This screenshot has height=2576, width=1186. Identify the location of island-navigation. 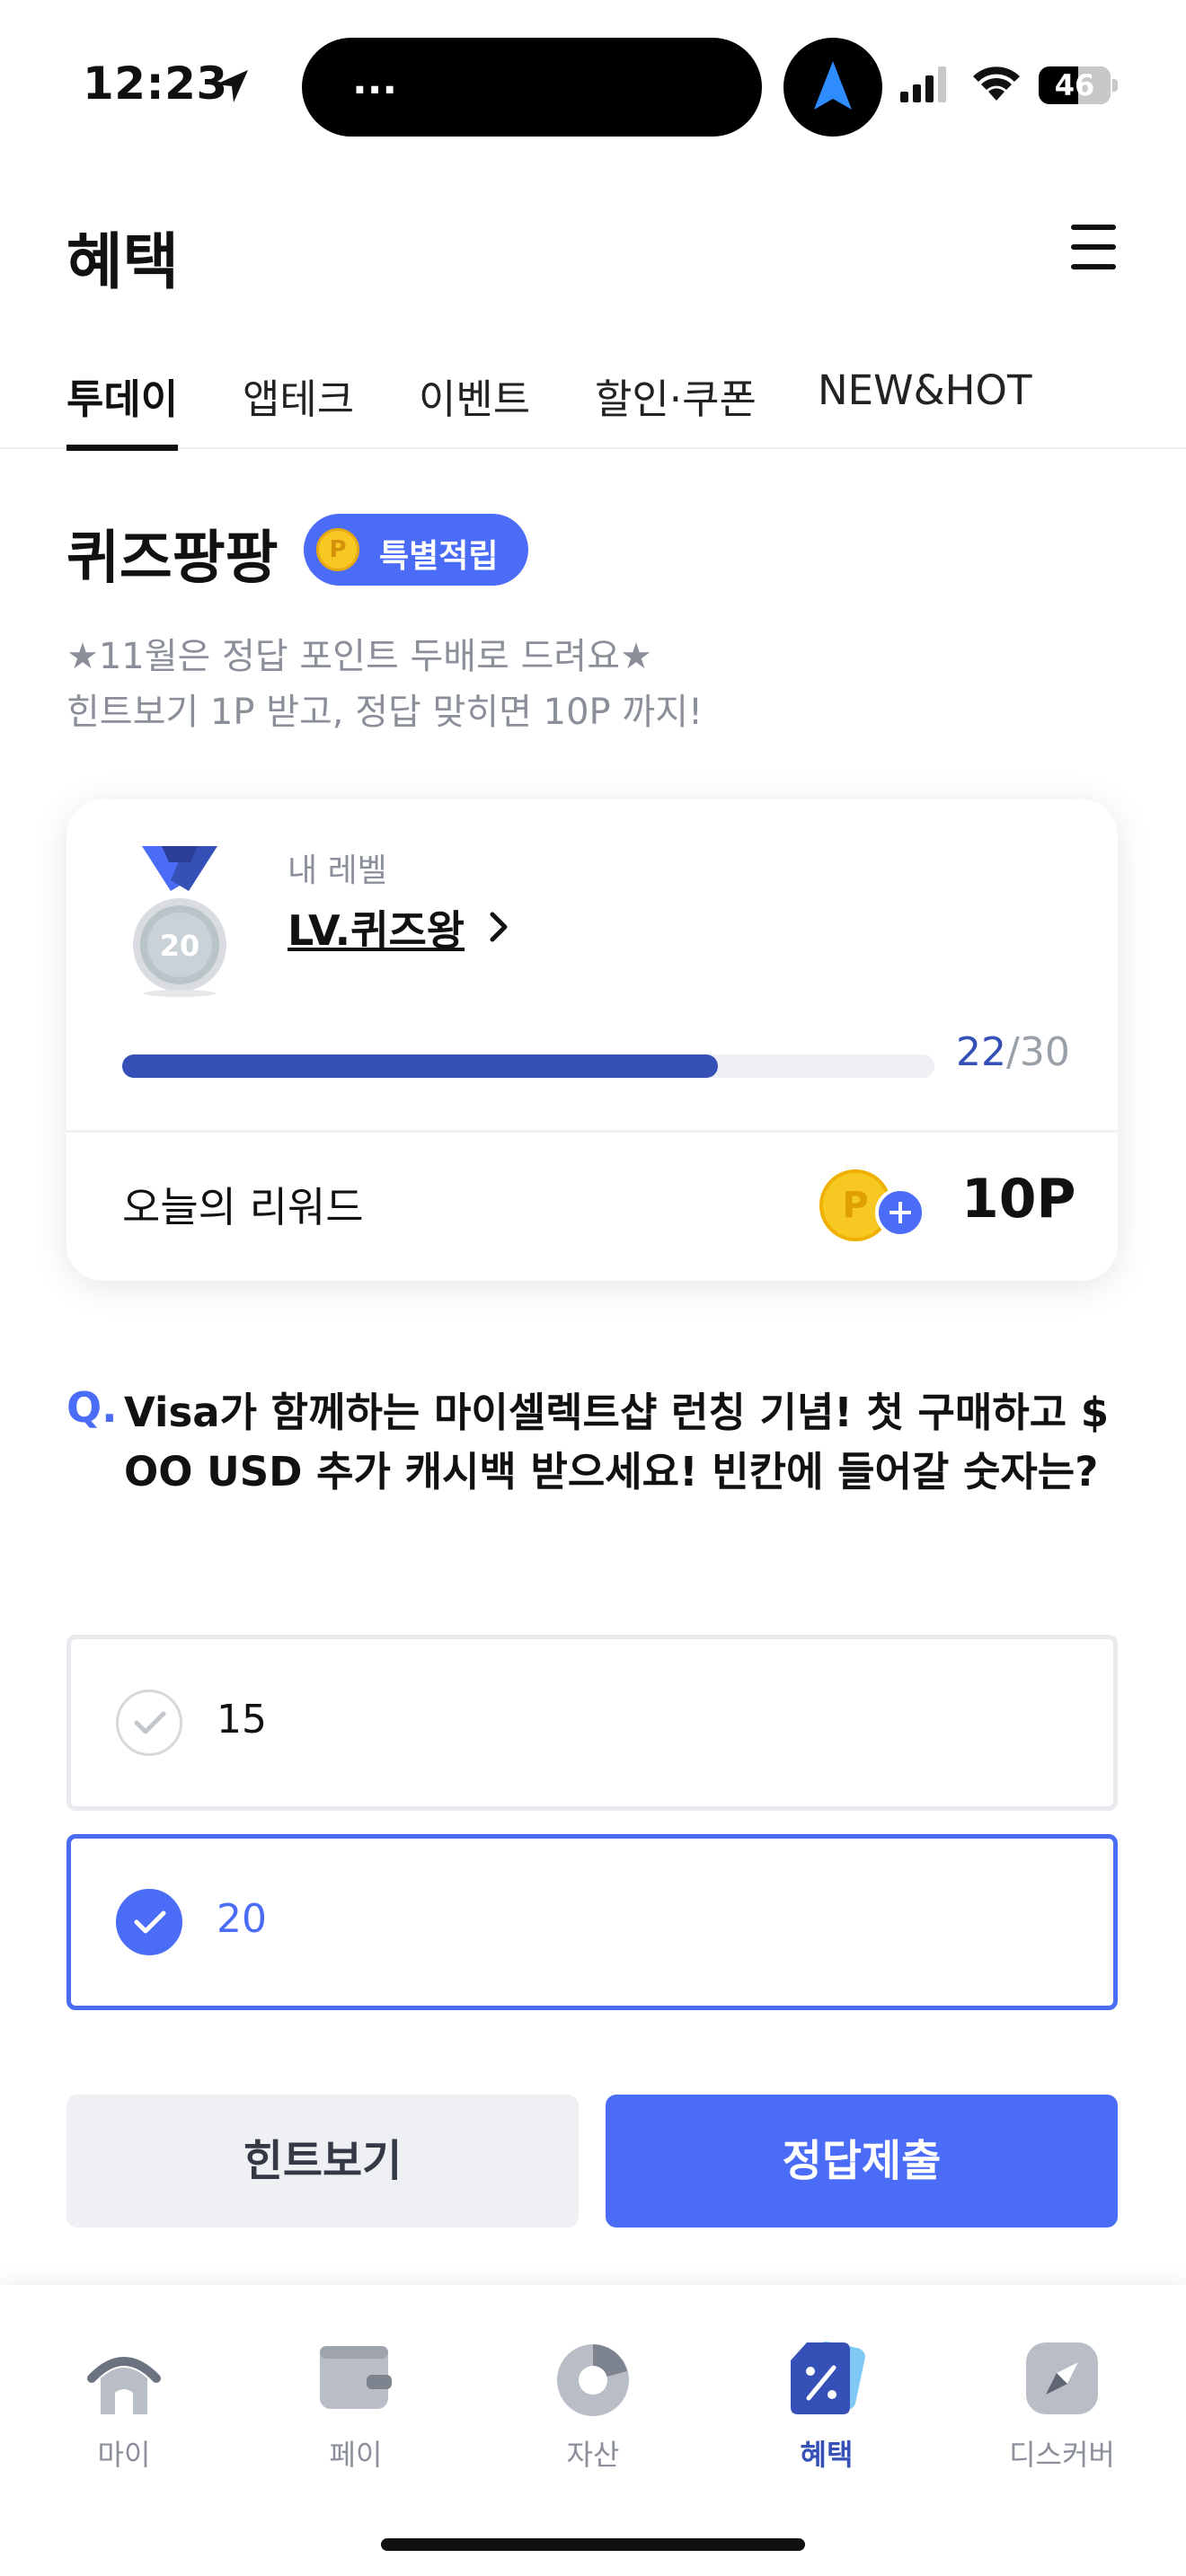
(832, 87).